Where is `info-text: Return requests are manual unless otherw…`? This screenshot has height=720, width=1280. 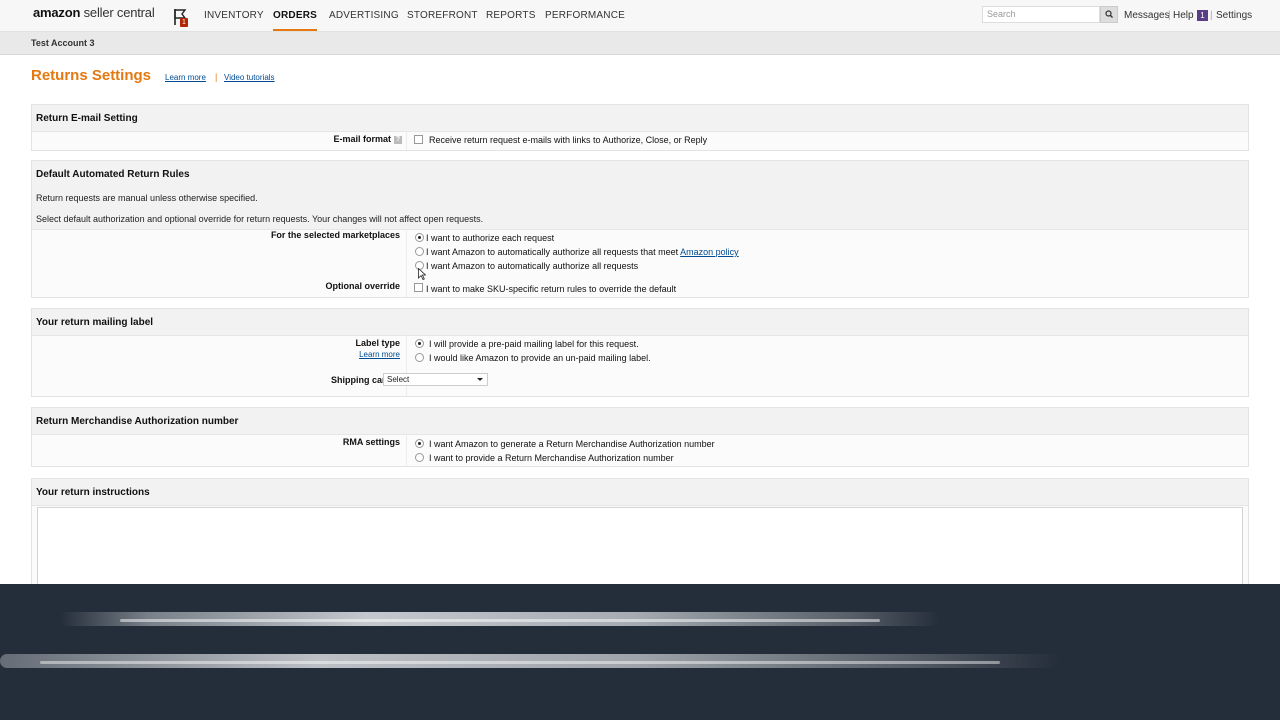 info-text: Return requests are manual unless otherw… is located at coordinates (147, 198).